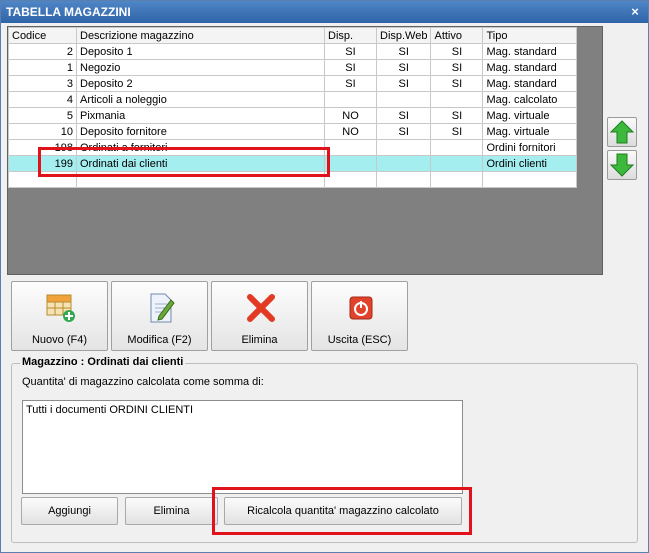  I want to click on cell-code: 198, so click(42, 147).